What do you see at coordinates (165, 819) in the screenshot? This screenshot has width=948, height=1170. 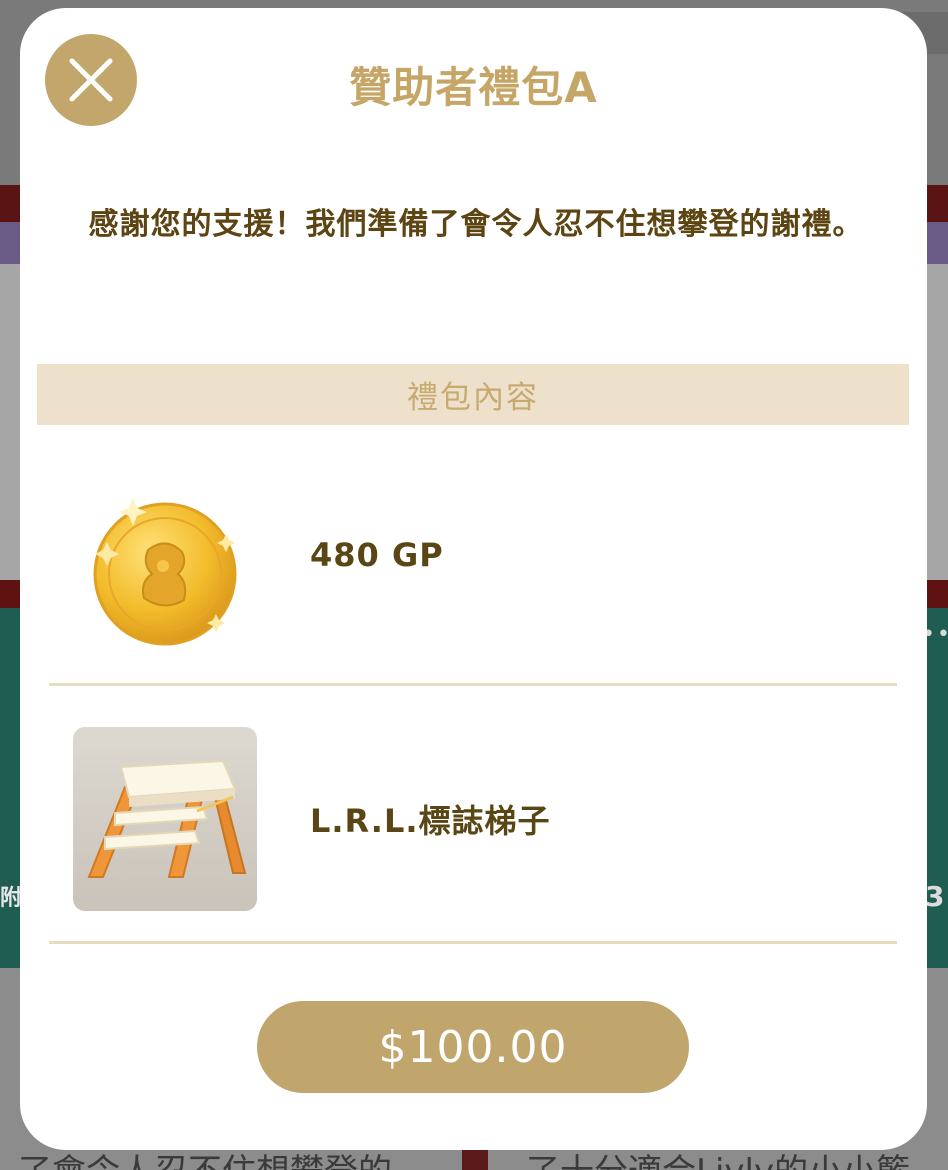 I see `ladder-icon` at bounding box center [165, 819].